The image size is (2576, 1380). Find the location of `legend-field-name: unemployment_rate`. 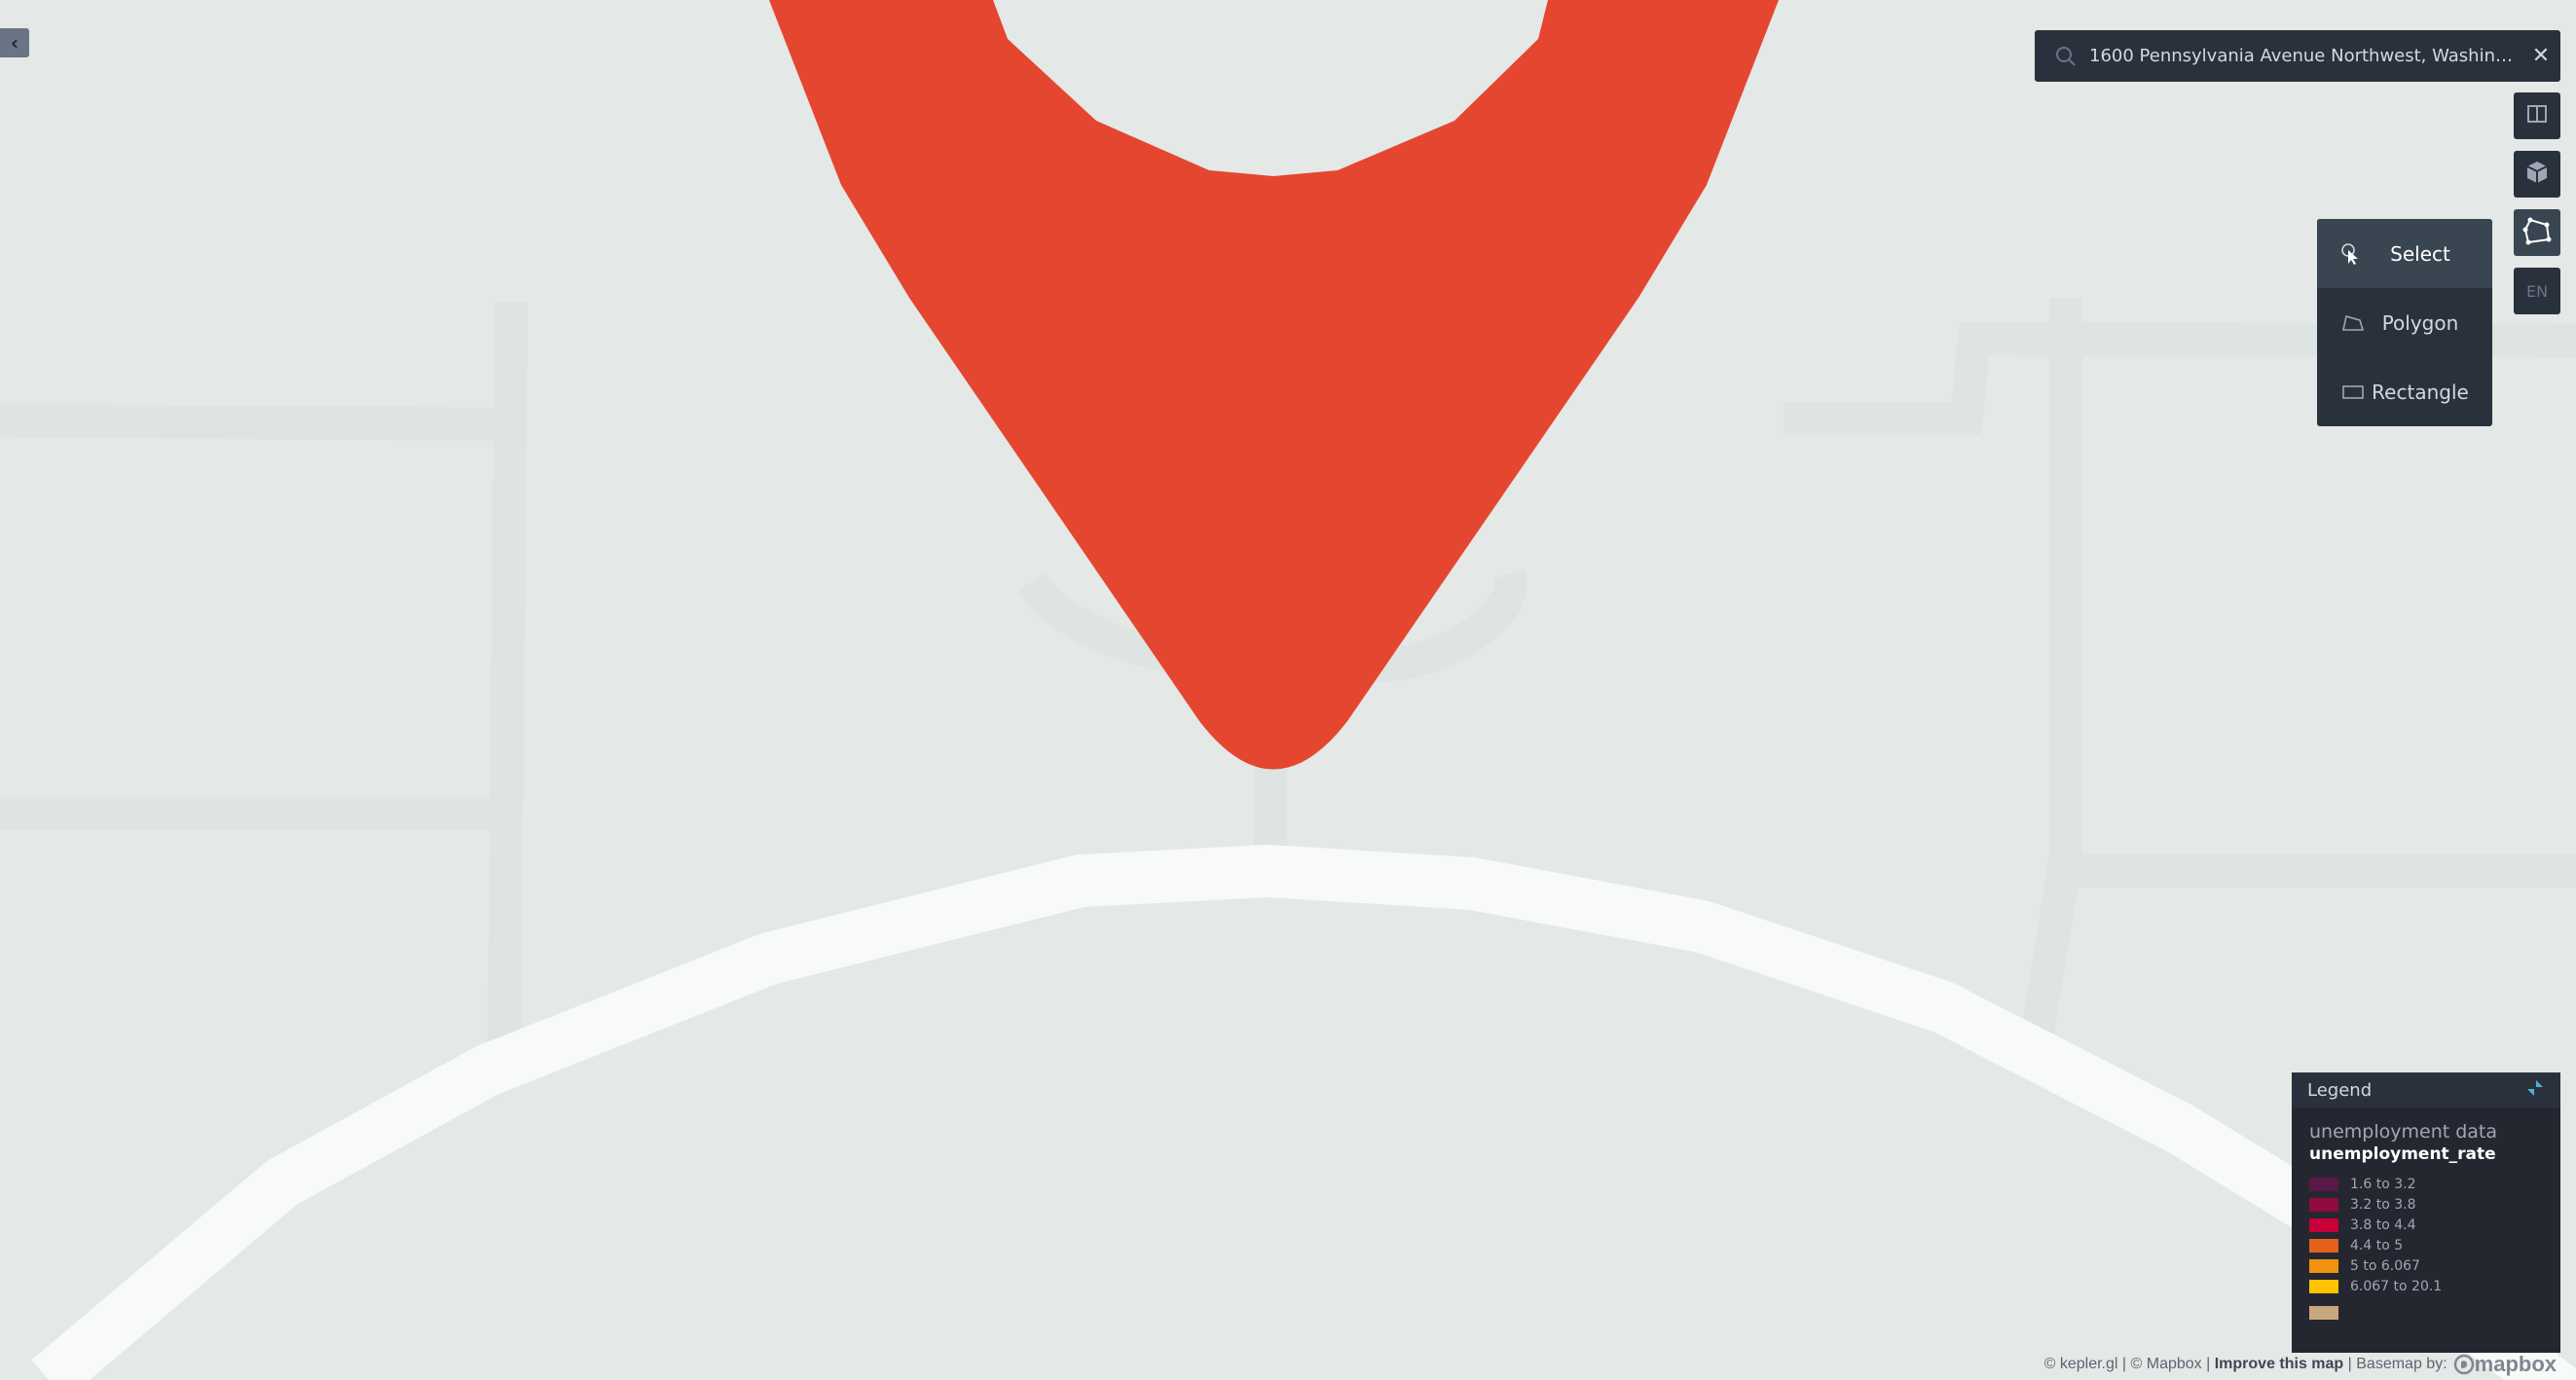

legend-field-name: unemployment_rate is located at coordinates (2402, 1154).